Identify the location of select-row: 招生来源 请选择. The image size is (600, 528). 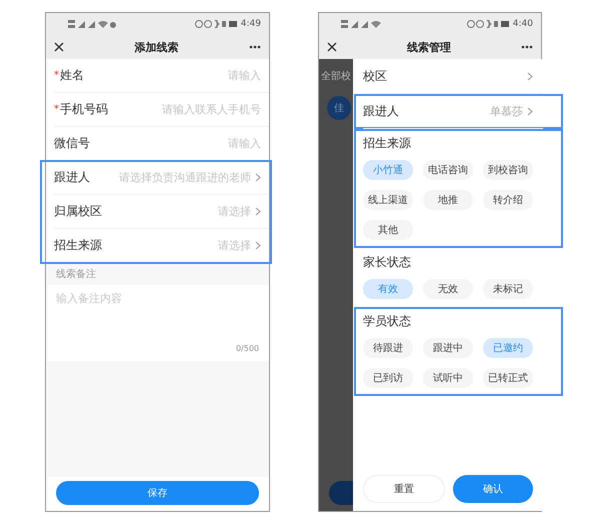
(161, 246).